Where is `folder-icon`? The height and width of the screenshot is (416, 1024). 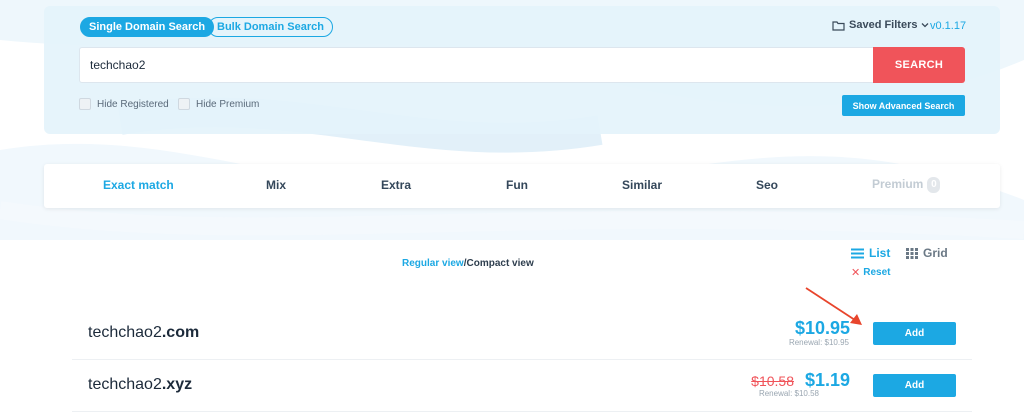
folder-icon is located at coordinates (838, 25).